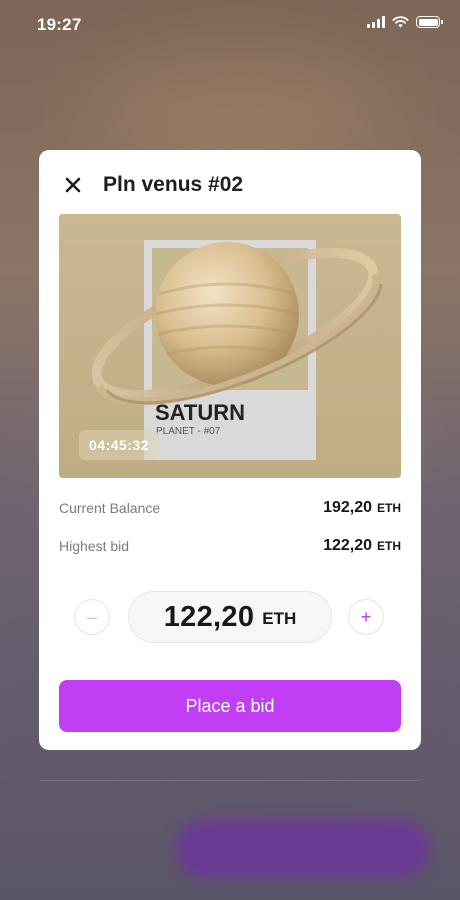  I want to click on bid-amount-field: 122,20 ETH, so click(230, 617).